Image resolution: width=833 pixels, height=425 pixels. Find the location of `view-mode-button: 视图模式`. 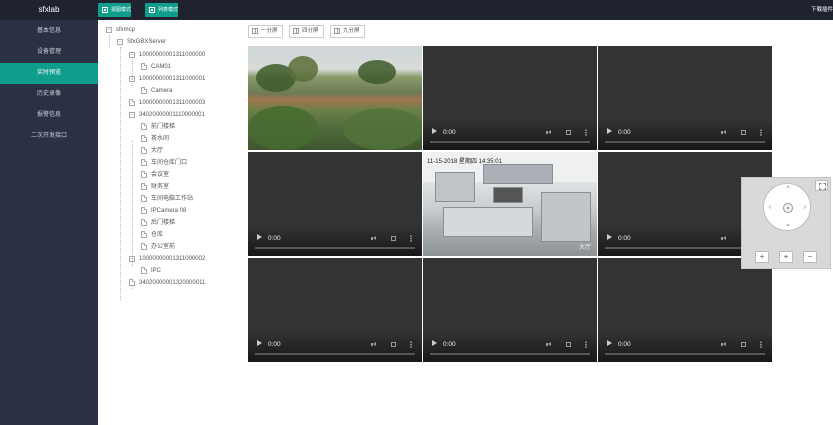

view-mode-button: 视图模式 is located at coordinates (115, 10).